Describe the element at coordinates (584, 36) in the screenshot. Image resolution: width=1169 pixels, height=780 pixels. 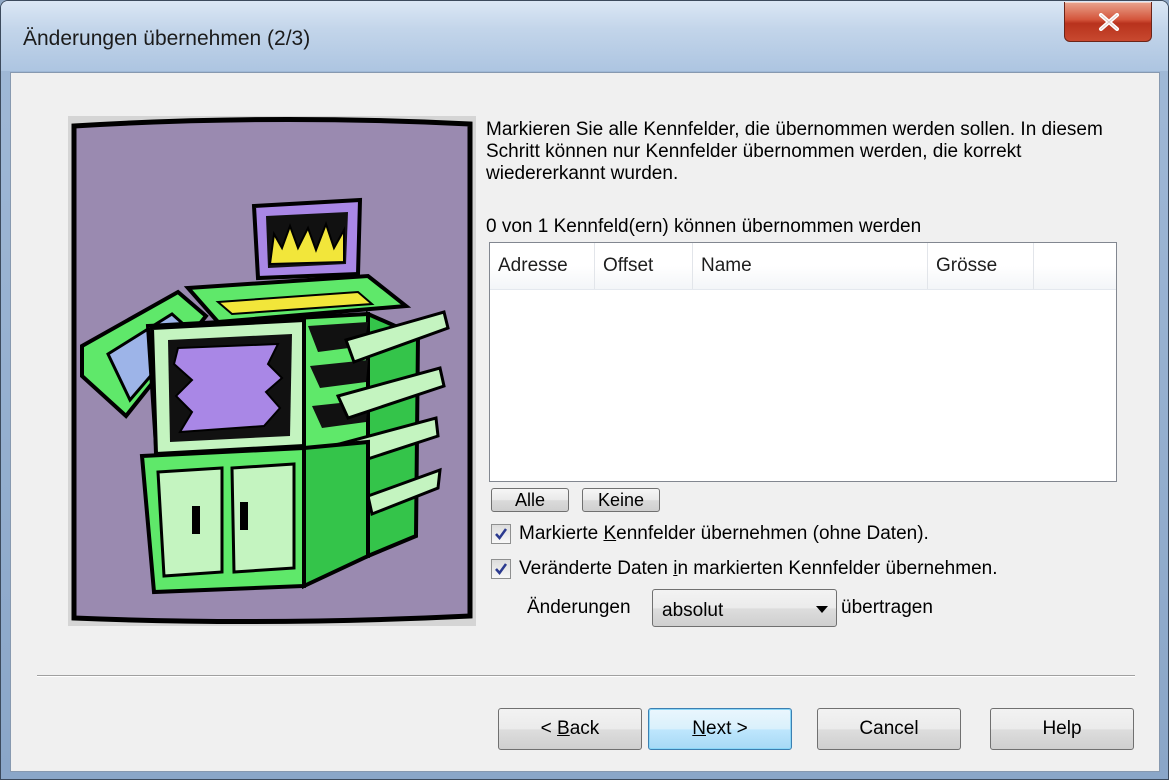
I see `title-bar: Änderungen übernehmen (2/3)` at that location.